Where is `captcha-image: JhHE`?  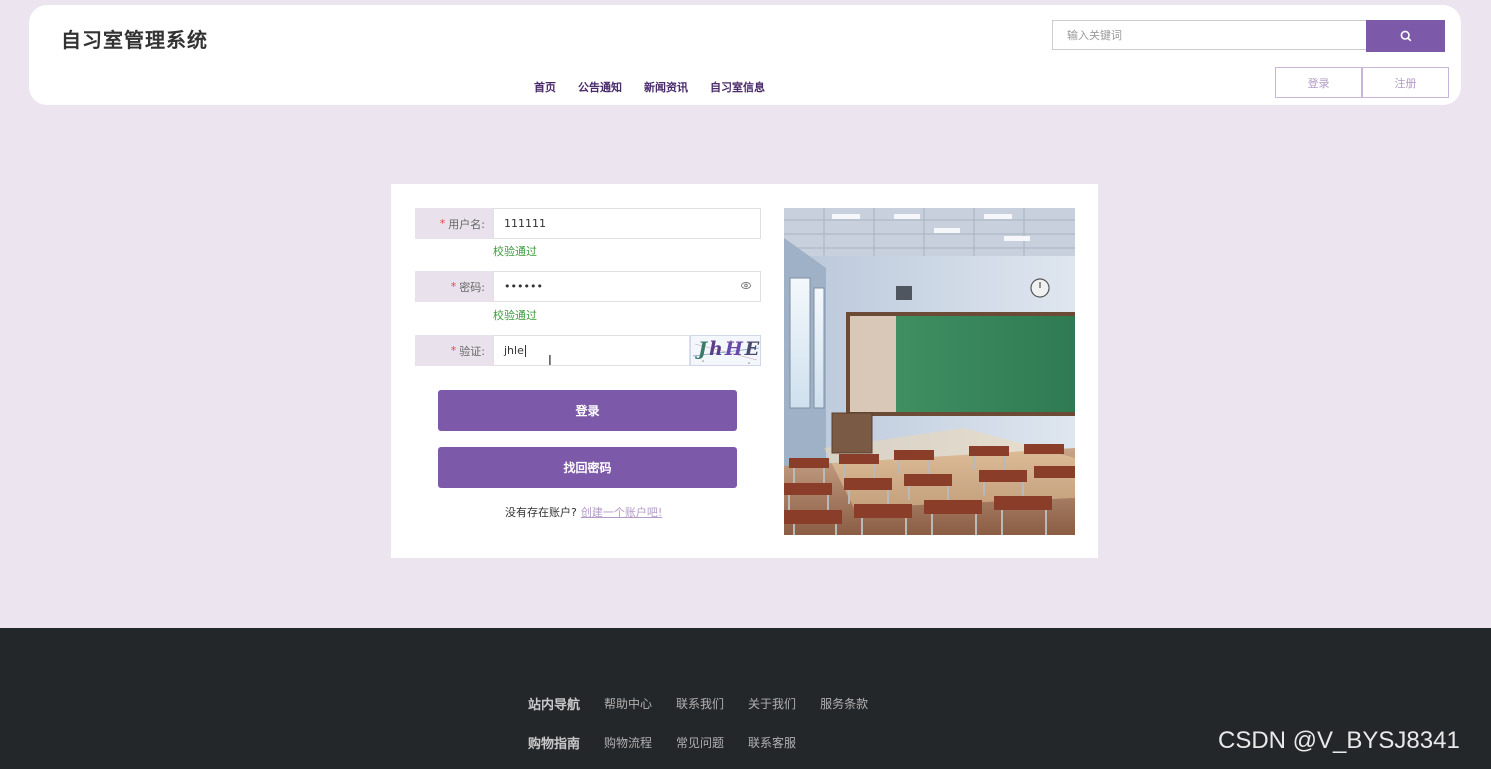 captcha-image: JhHE is located at coordinates (725, 350).